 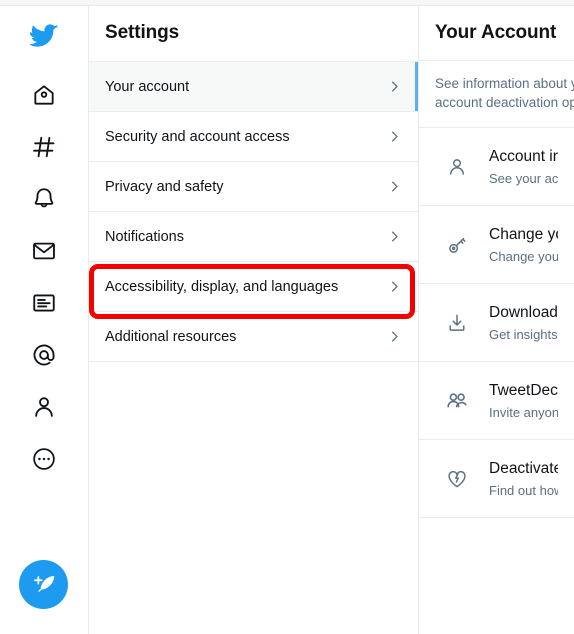 I want to click on detail-item-deactivate-your-account: Deactivate Find out how, so click(x=496, y=479).